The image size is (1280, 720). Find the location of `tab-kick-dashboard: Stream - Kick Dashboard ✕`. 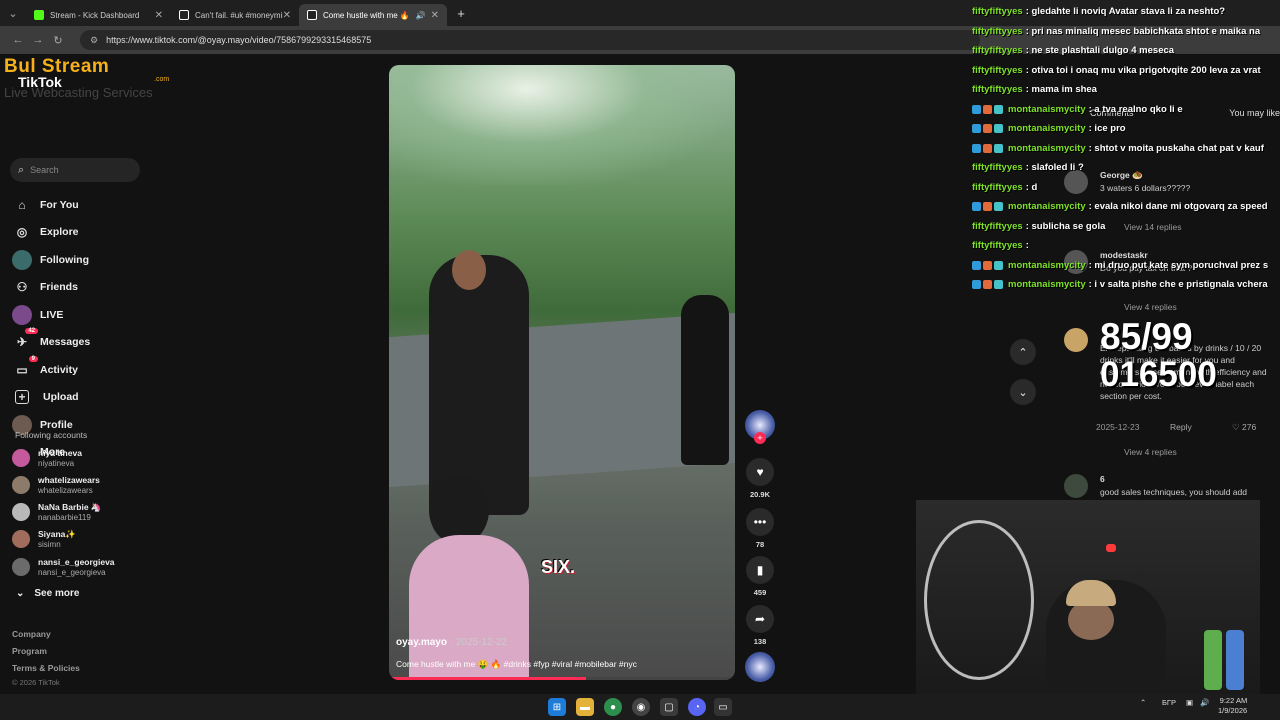

tab-kick-dashboard: Stream - Kick Dashboard ✕ is located at coordinates (98, 15).